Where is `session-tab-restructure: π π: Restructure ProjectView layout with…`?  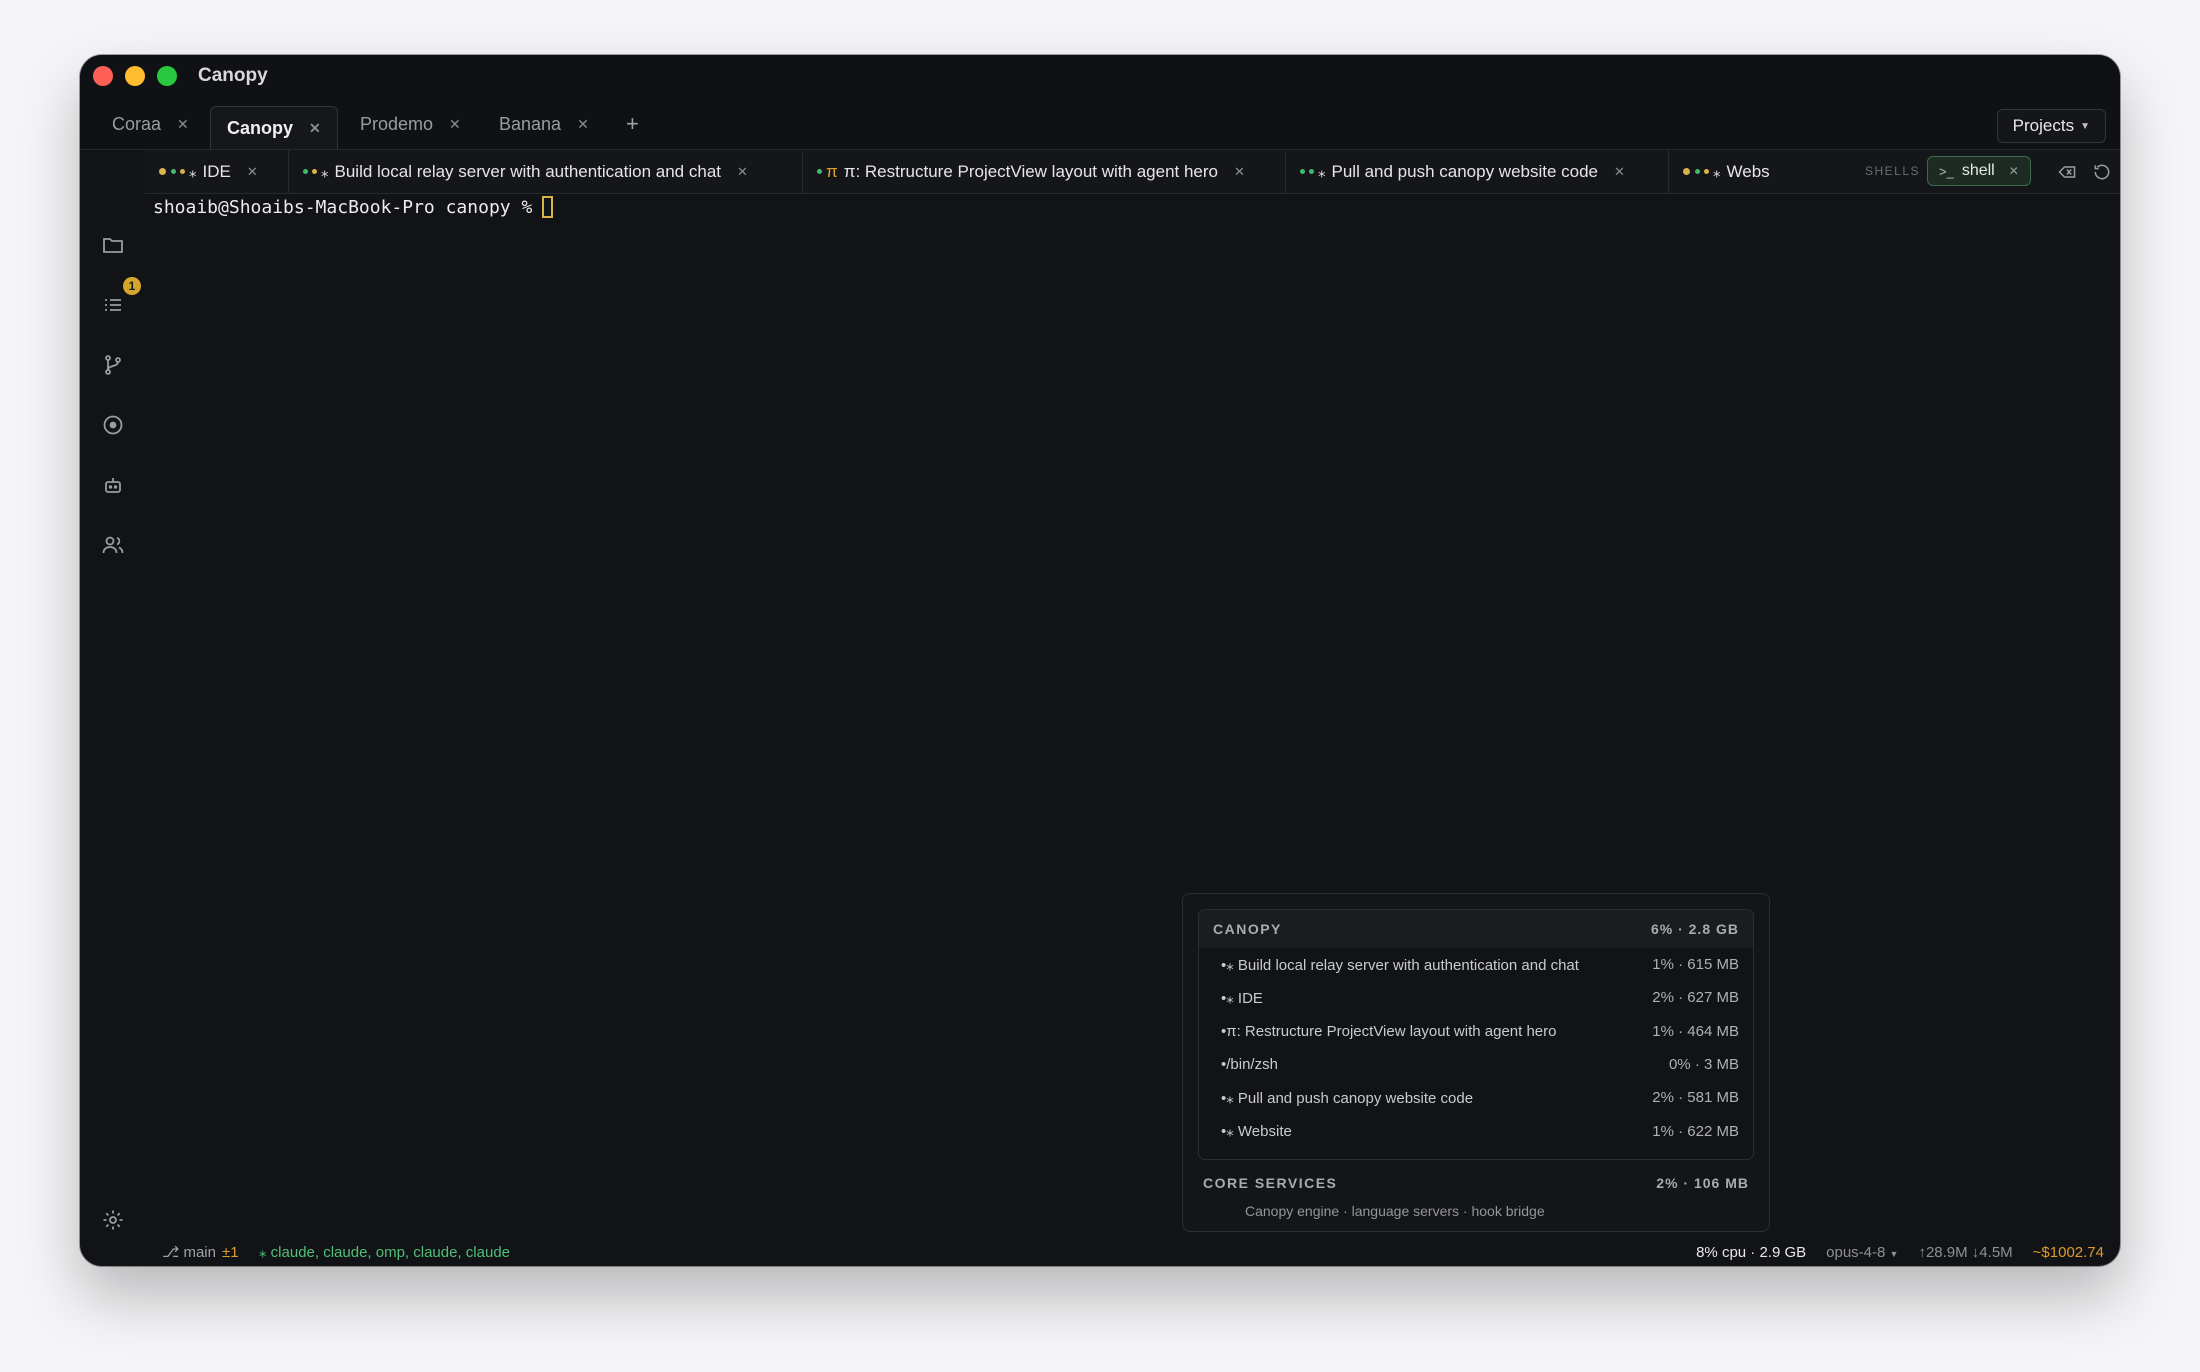 session-tab-restructure: π π: Restructure ProjectView layout with… is located at coordinates (1044, 171).